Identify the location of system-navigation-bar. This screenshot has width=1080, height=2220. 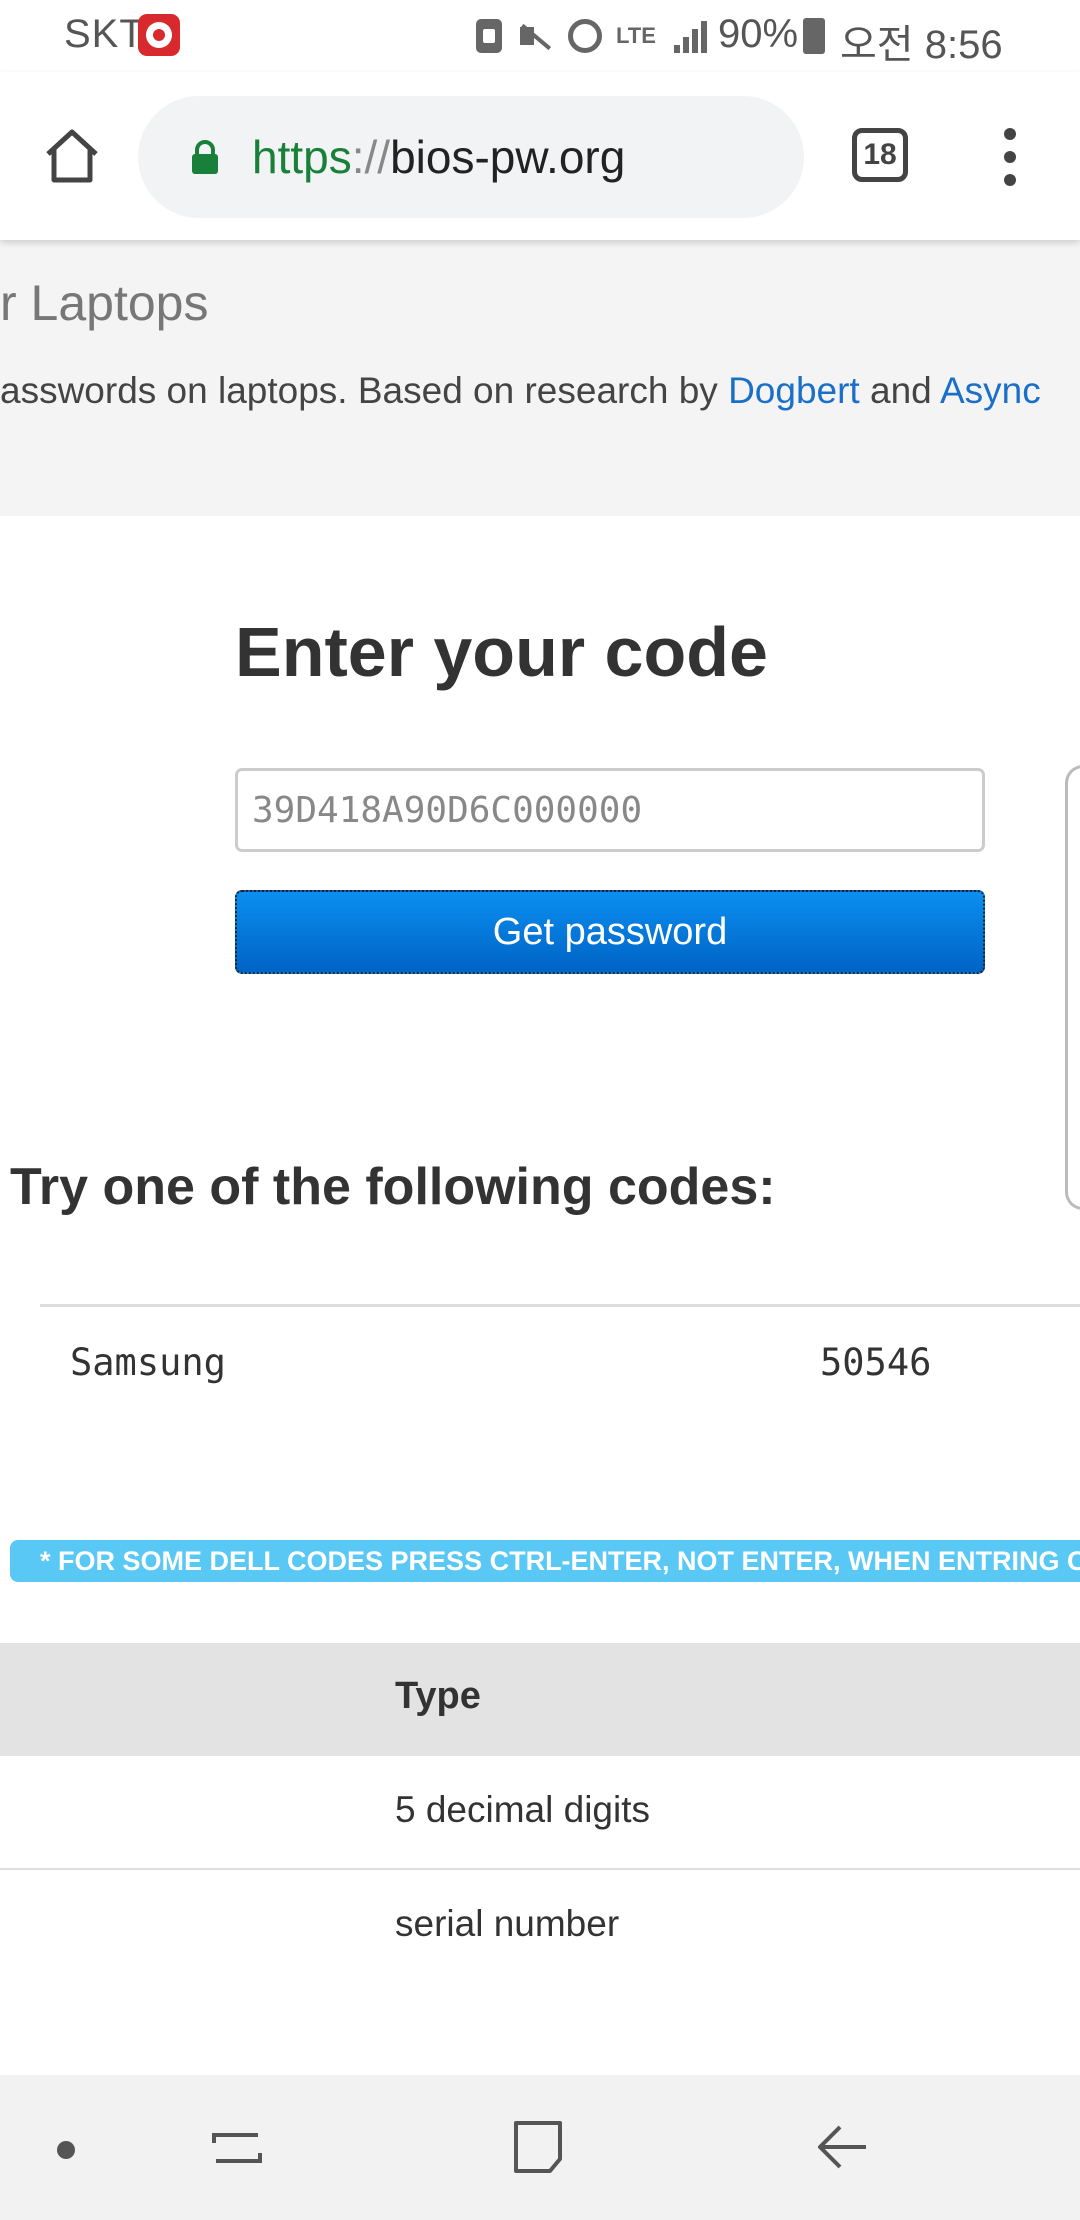
(540, 2147).